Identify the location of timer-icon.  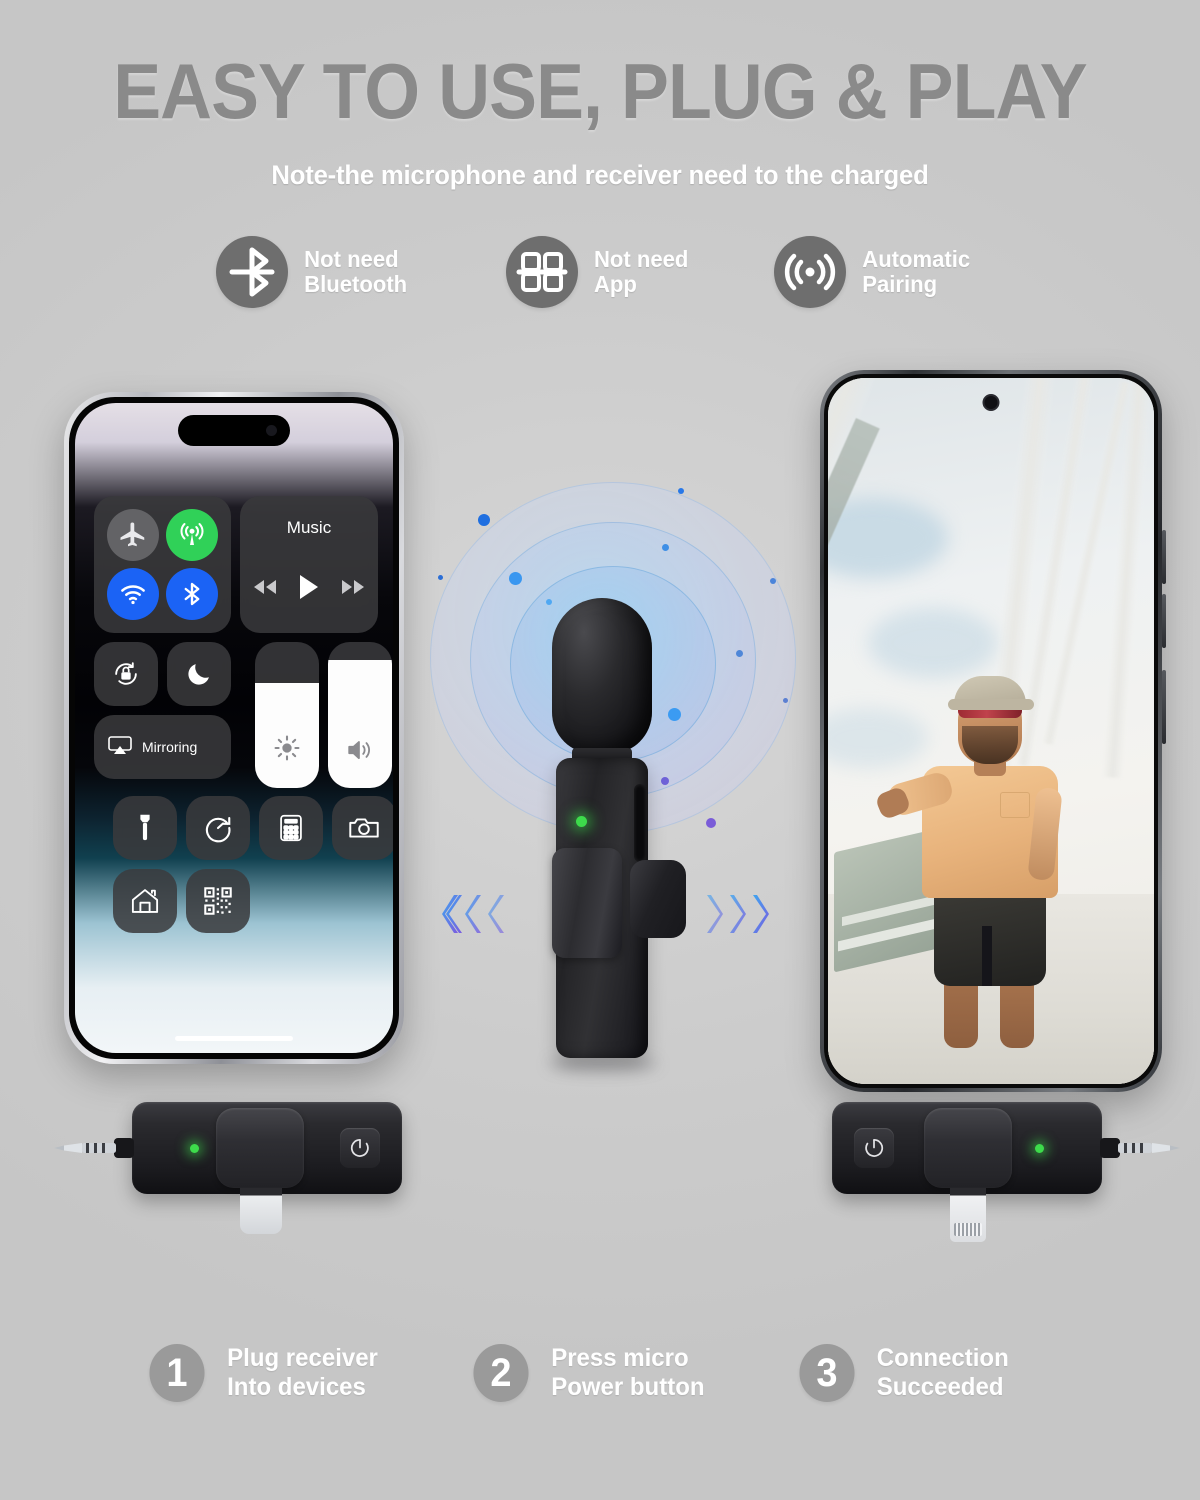
(218, 828).